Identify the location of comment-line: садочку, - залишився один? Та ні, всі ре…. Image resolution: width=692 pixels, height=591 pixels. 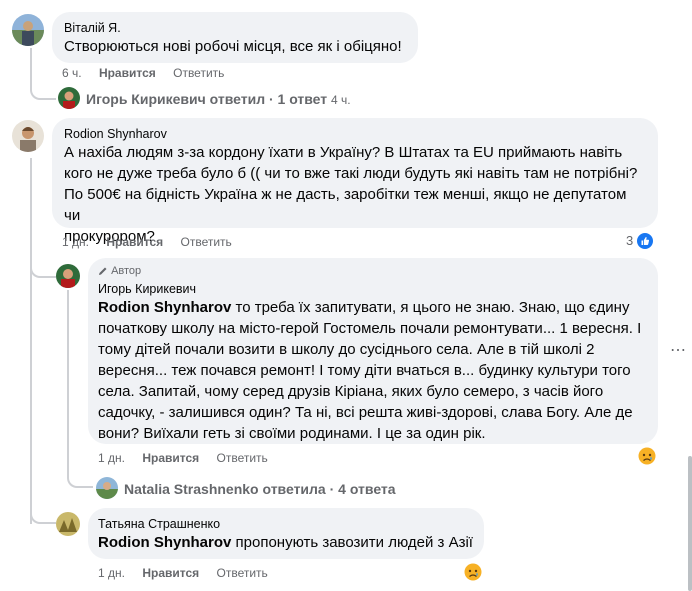
(365, 412).